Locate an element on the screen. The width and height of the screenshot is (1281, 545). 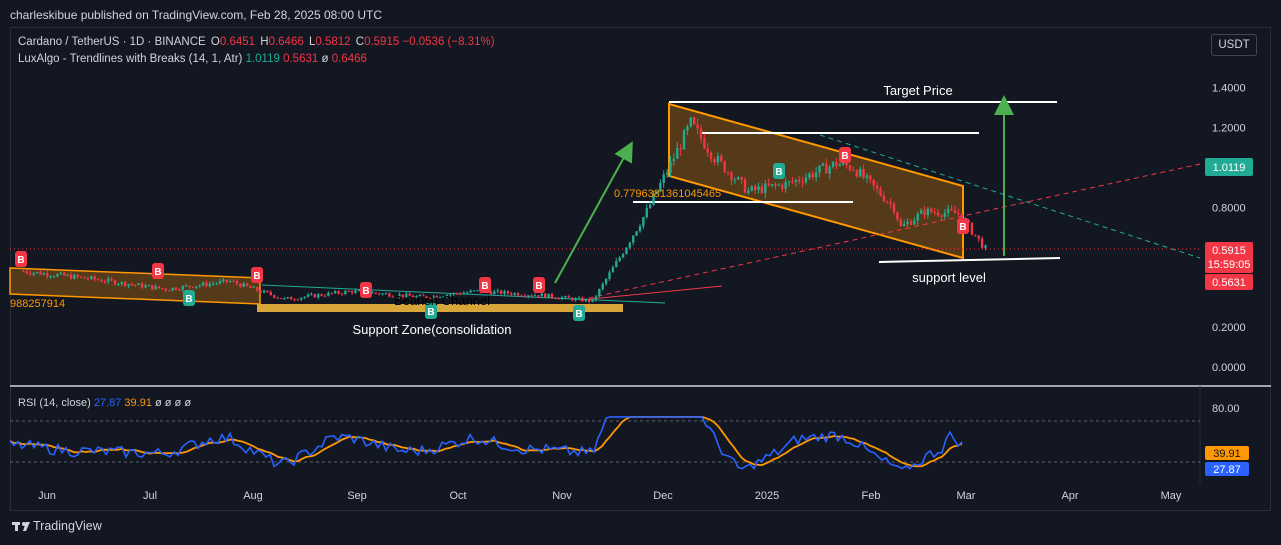
footer-brand: TradingView is located at coordinates (67, 526).